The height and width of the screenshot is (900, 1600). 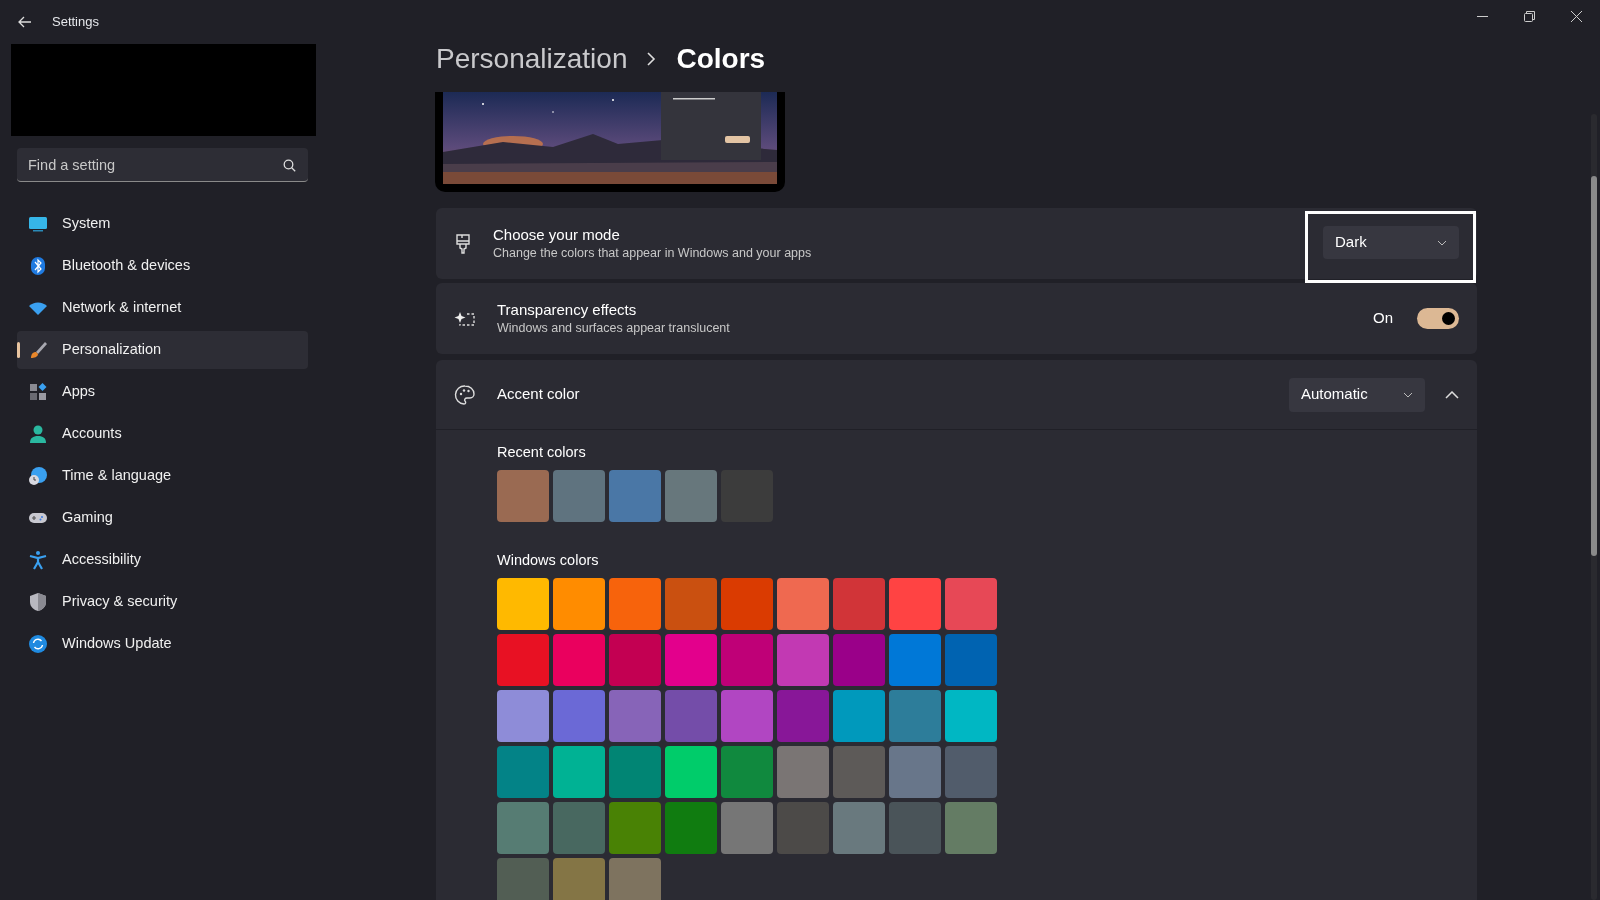 I want to click on mode-dropdown: Dark, so click(x=1391, y=242).